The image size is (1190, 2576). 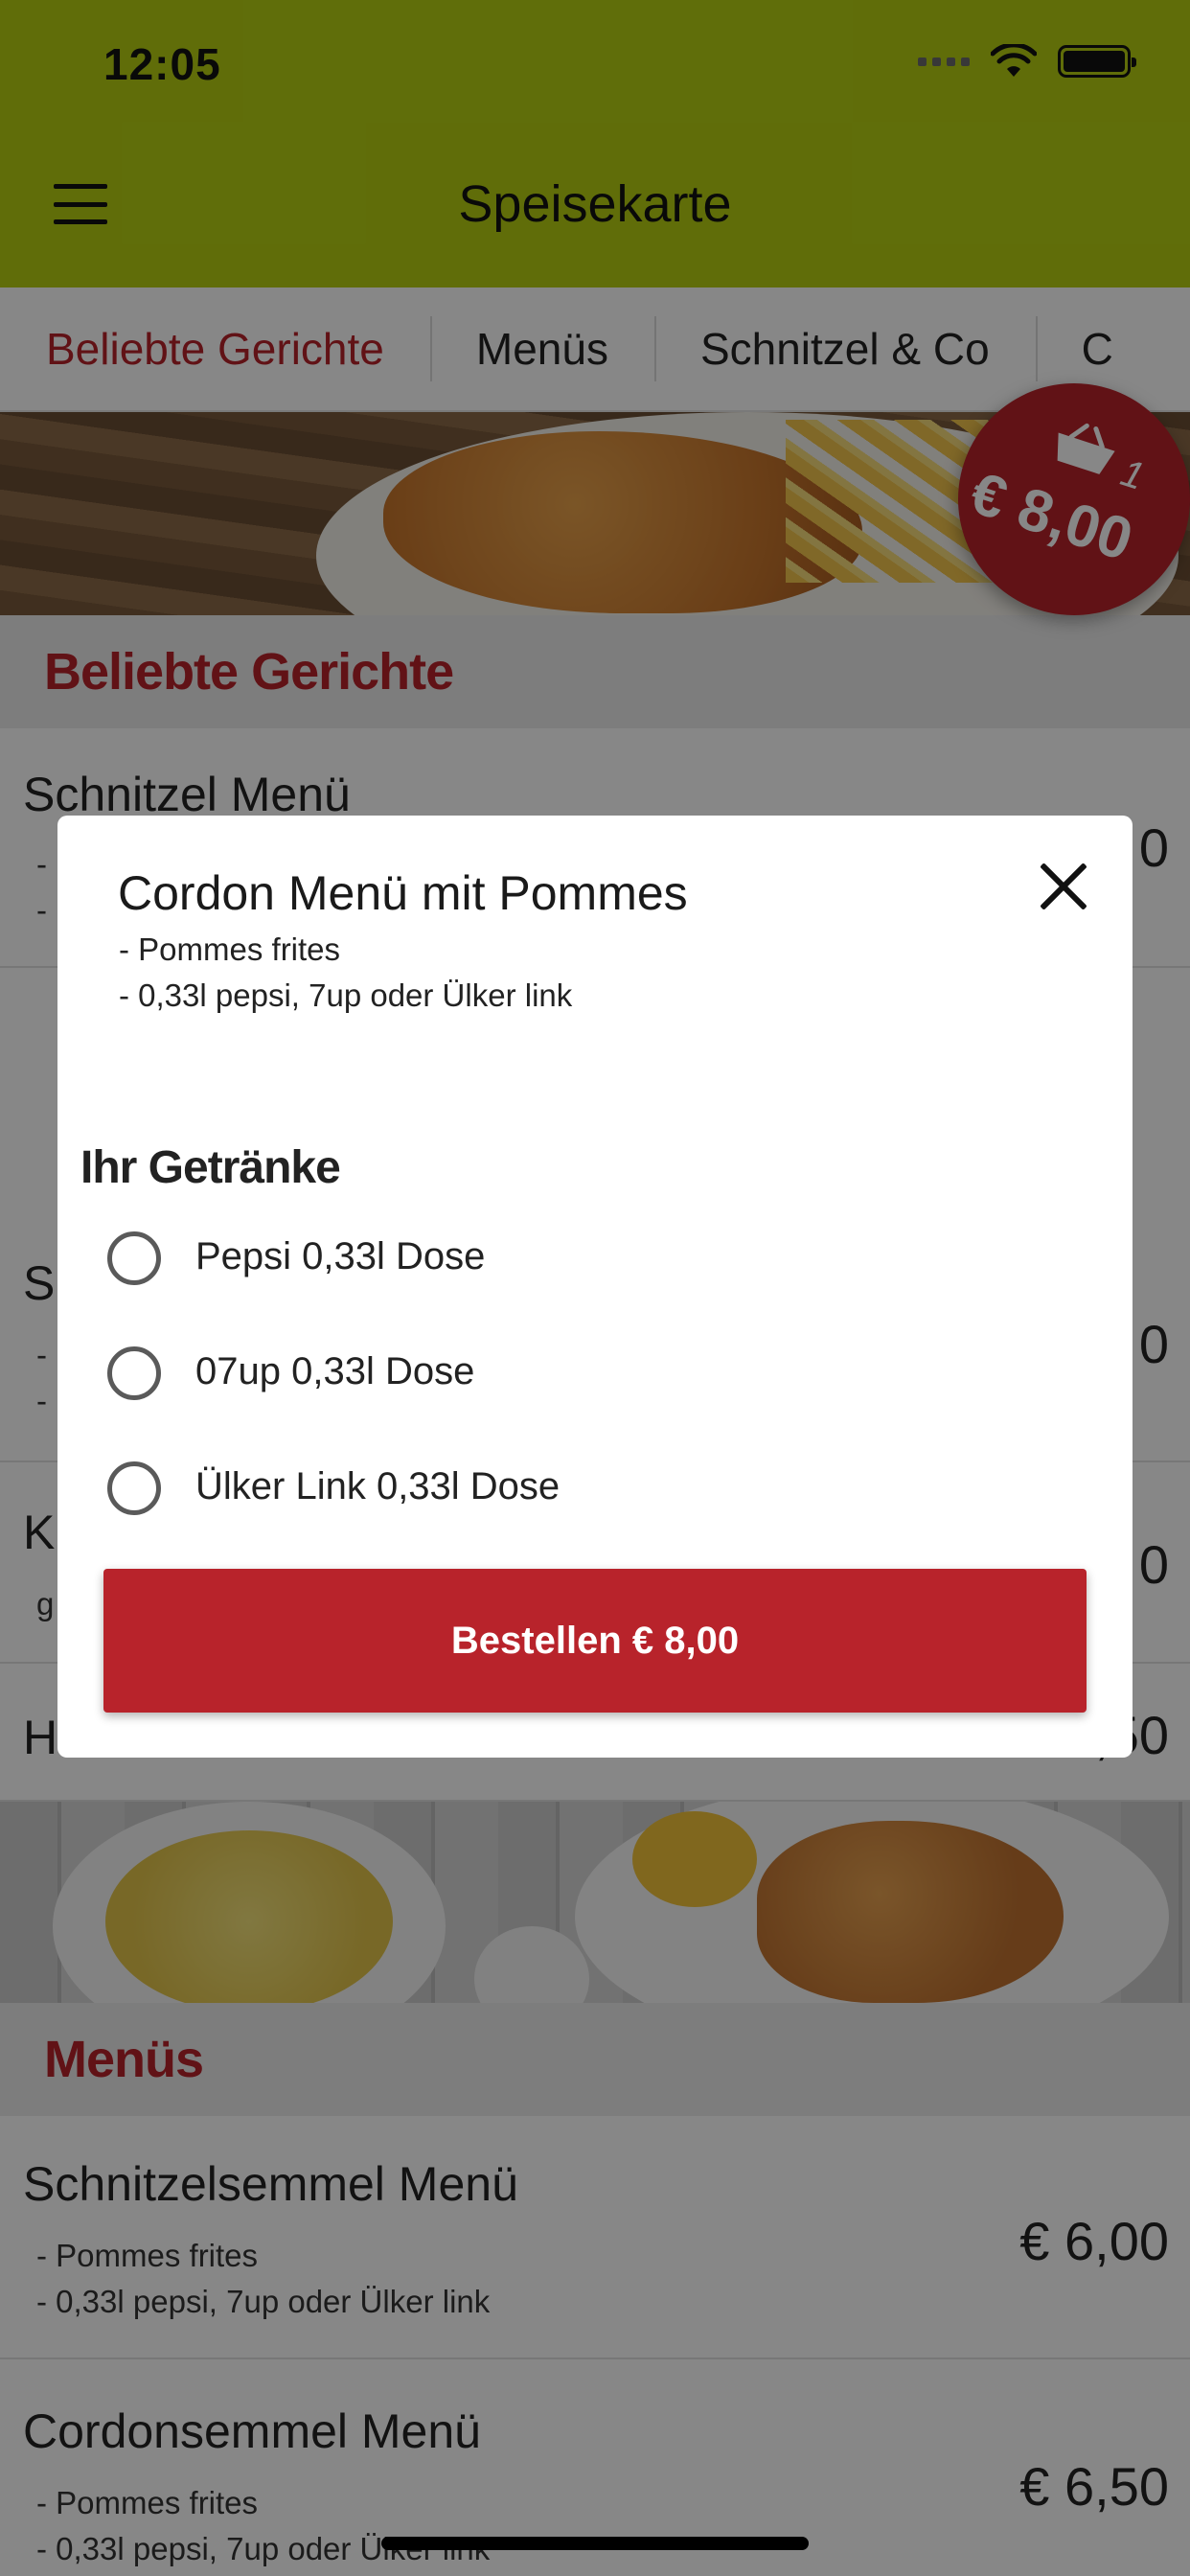 What do you see at coordinates (341, 1256) in the screenshot?
I see `option-label: Pepsi 0,33l Dose` at bounding box center [341, 1256].